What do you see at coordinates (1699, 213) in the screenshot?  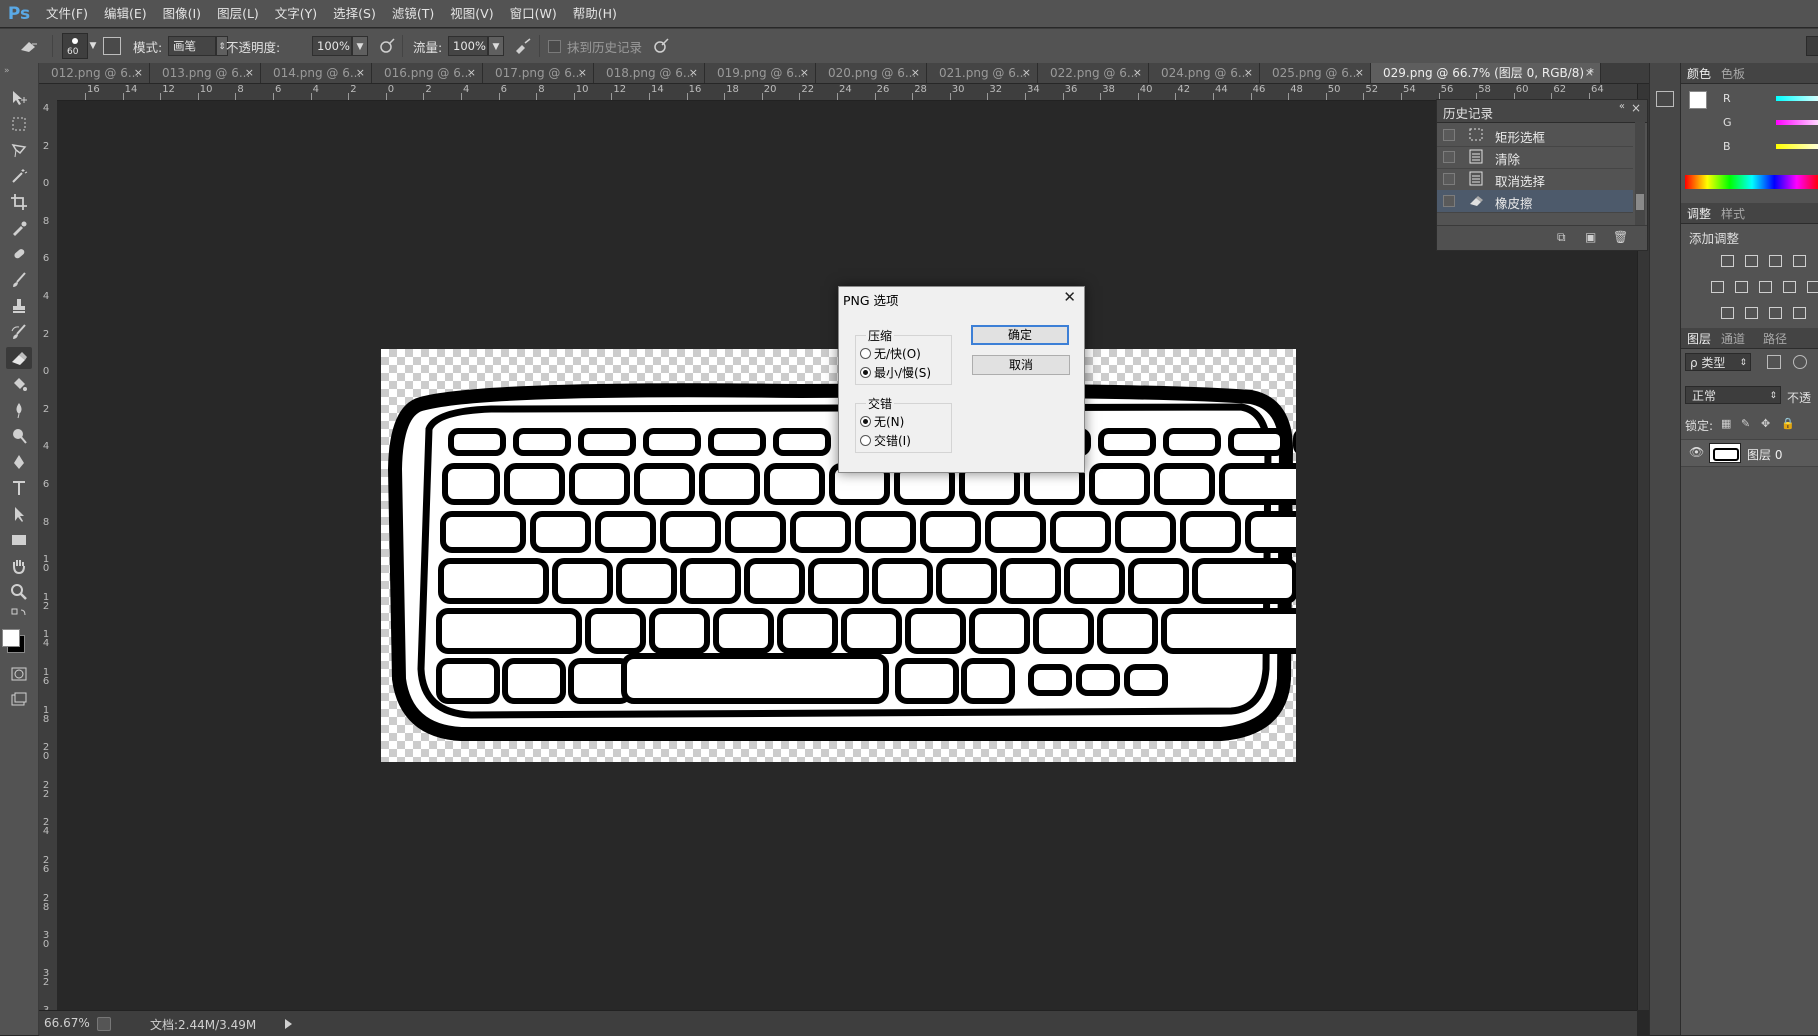 I see `tab-adjustments: 调整` at bounding box center [1699, 213].